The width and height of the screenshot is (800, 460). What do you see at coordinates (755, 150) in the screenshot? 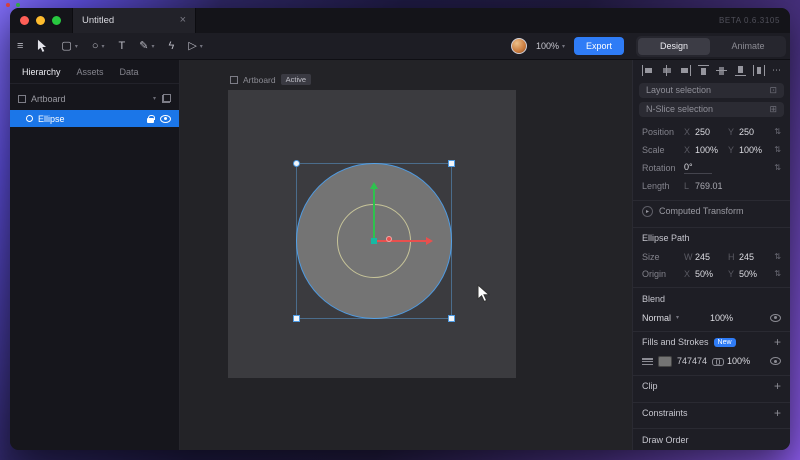
I see `scale-y-field: 100%` at bounding box center [755, 150].